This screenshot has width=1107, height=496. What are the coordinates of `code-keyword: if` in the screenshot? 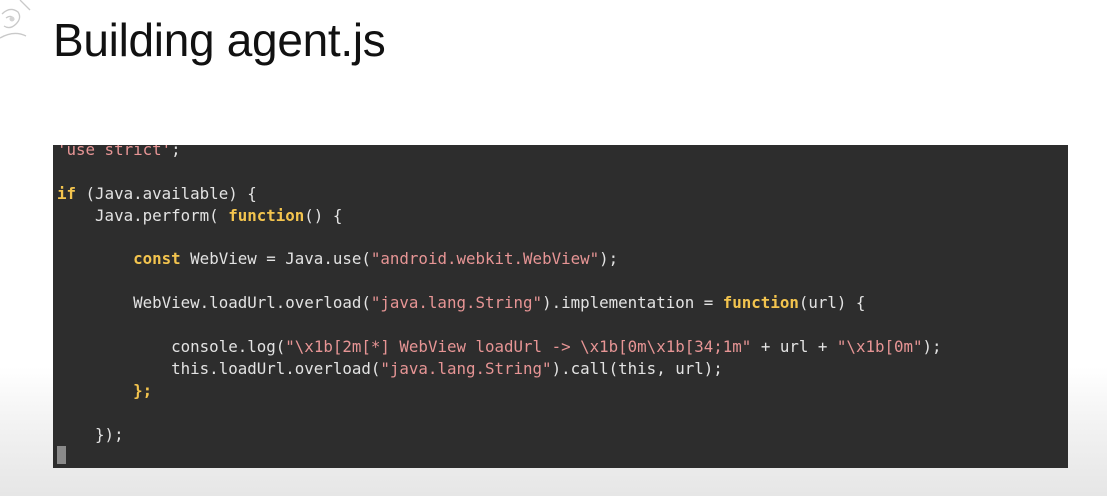 It's located at (67, 193).